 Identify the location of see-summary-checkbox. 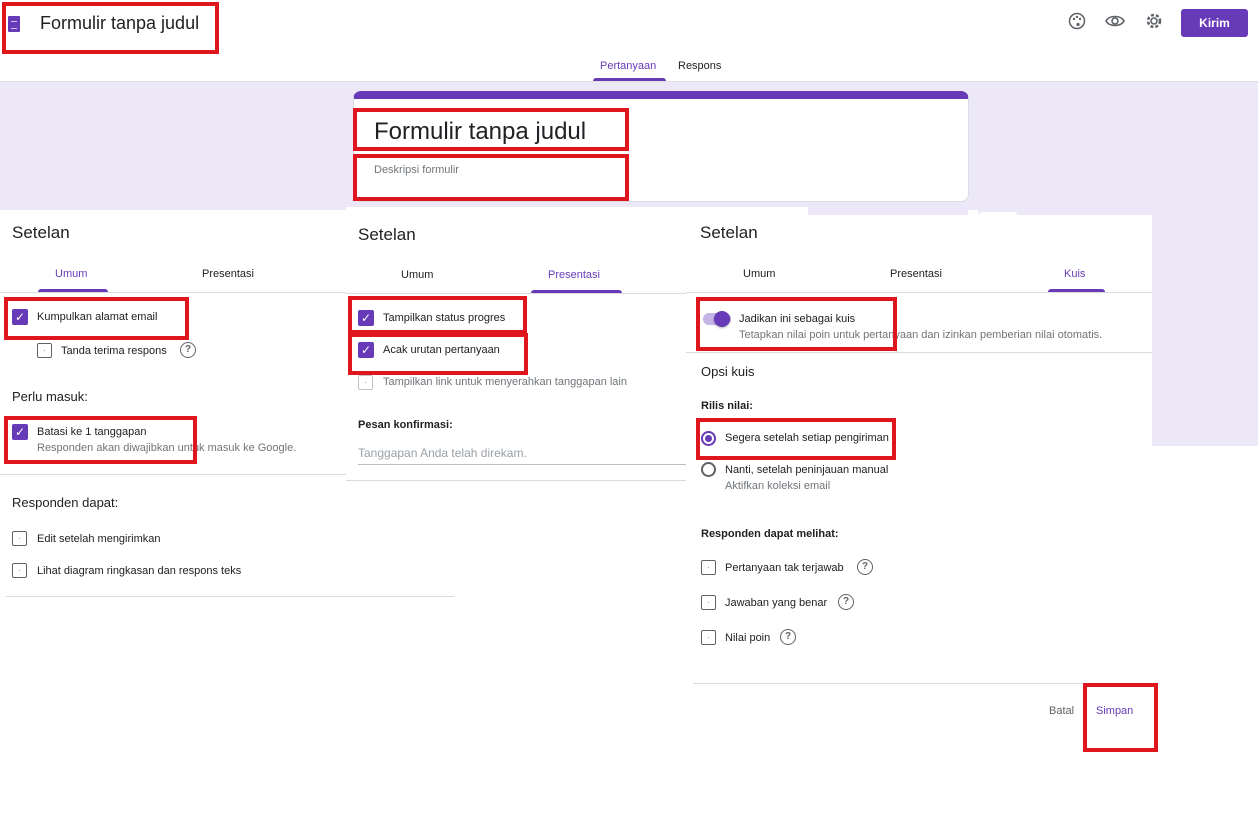
(19, 570).